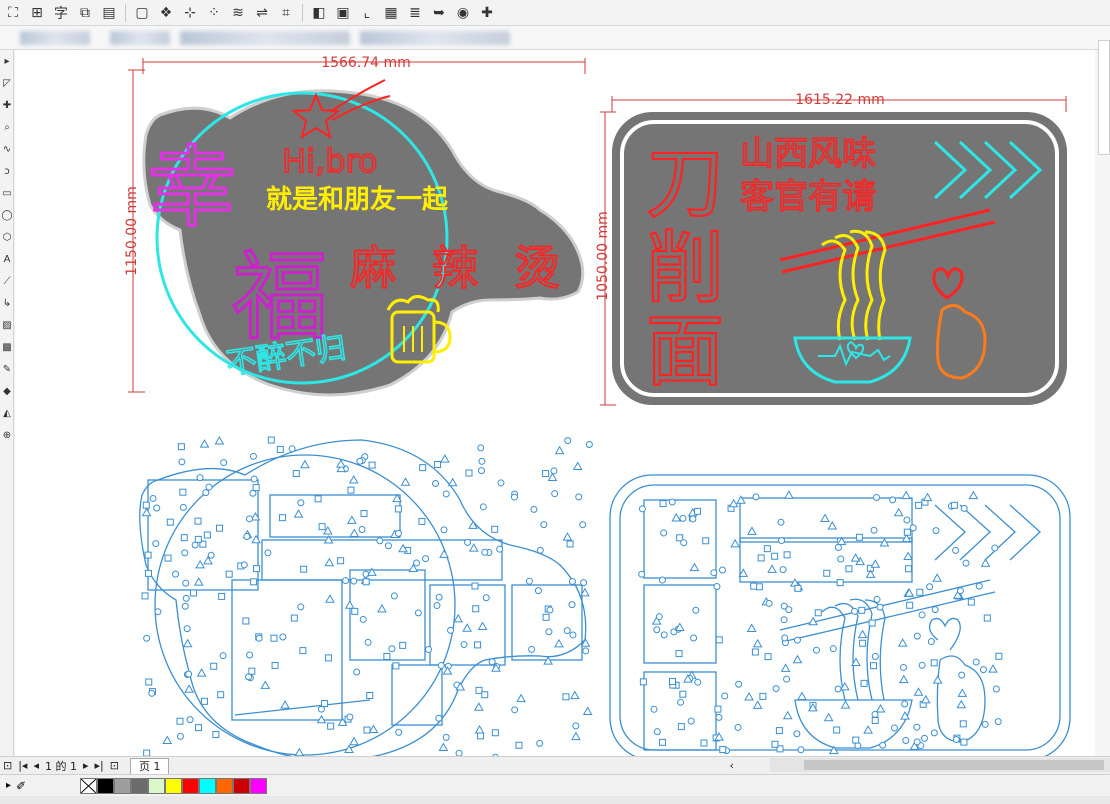 This screenshot has height=804, width=1110. Describe the element at coordinates (7, 413) in the screenshot. I see `outline-tool-icon: ◭` at that location.